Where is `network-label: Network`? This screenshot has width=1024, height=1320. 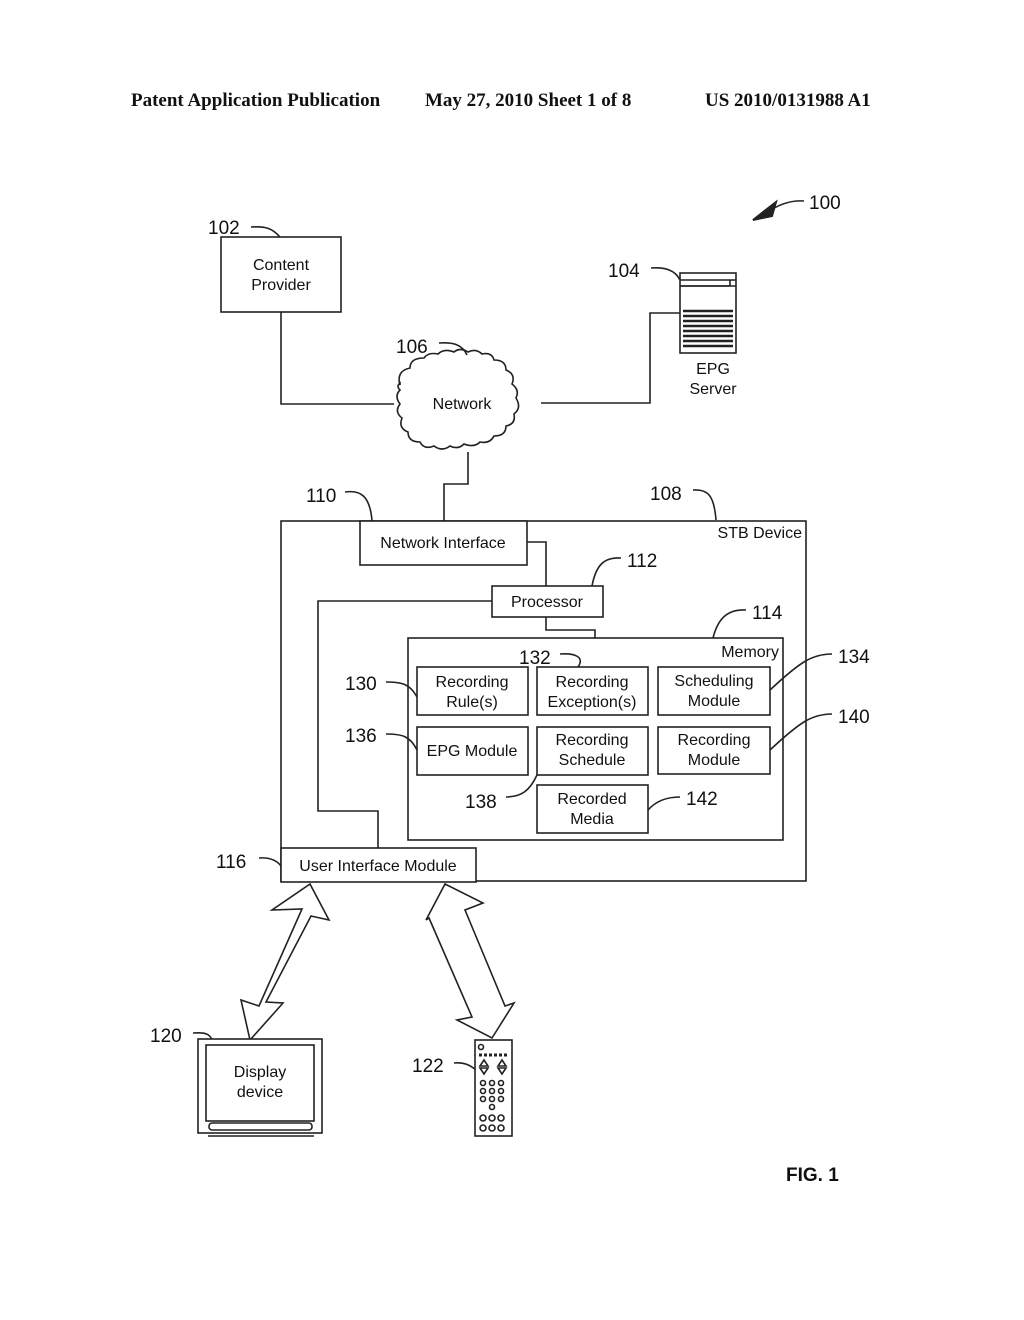 network-label: Network is located at coordinates (463, 404).